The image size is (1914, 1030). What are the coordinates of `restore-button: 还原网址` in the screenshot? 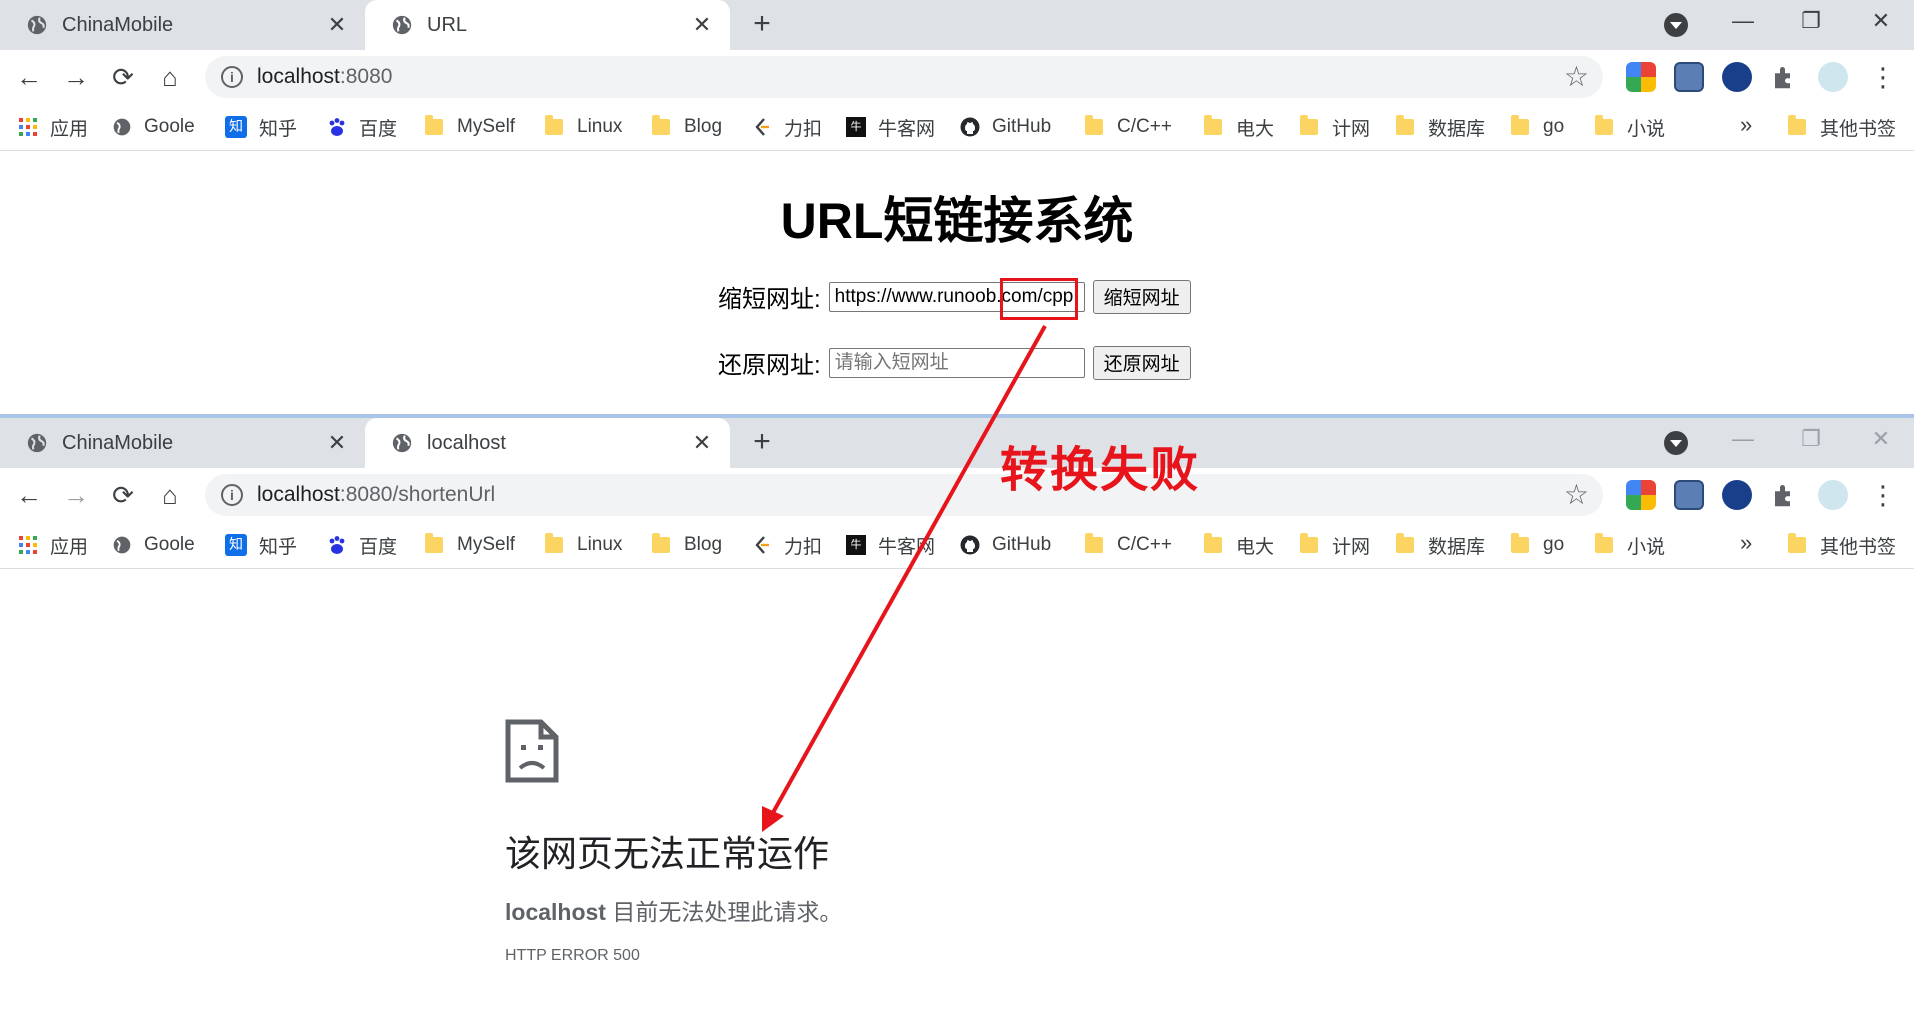 It's located at (1141, 362).